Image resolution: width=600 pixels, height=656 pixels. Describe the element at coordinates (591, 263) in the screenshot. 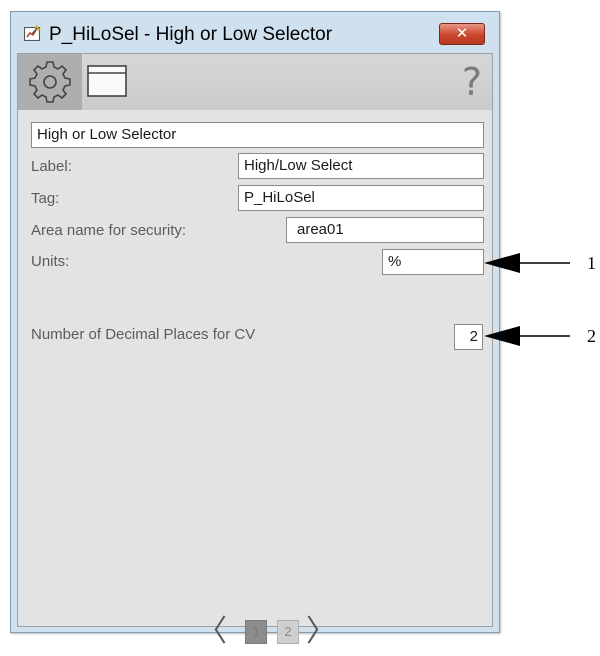

I see `callout-number-1: 1` at that location.